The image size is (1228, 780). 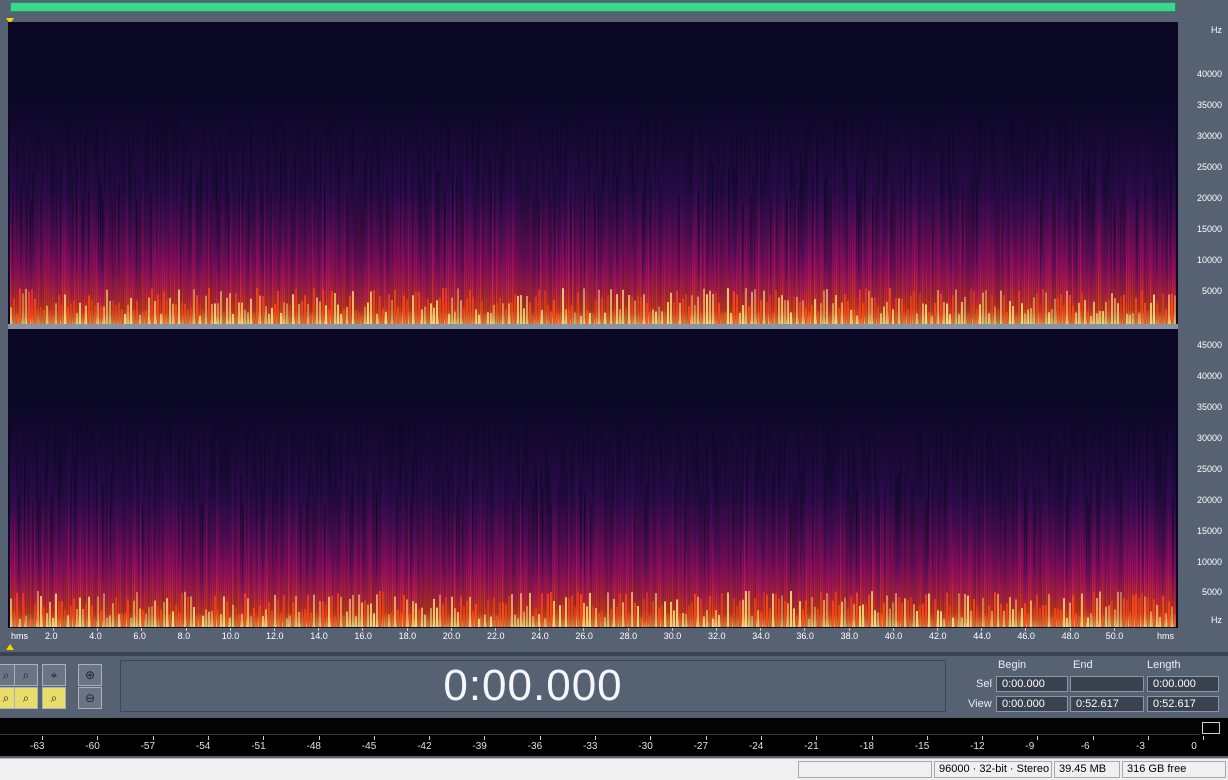 What do you see at coordinates (26, 698) in the screenshot?
I see `zoom-to-right-button: ⌕` at bounding box center [26, 698].